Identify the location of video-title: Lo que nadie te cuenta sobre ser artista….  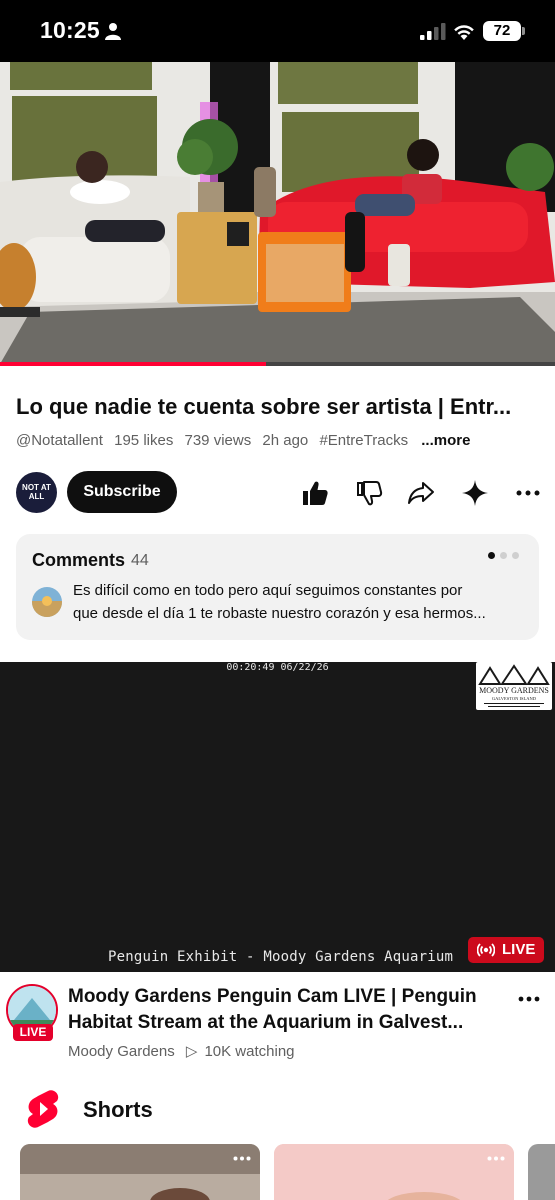
(281, 407).